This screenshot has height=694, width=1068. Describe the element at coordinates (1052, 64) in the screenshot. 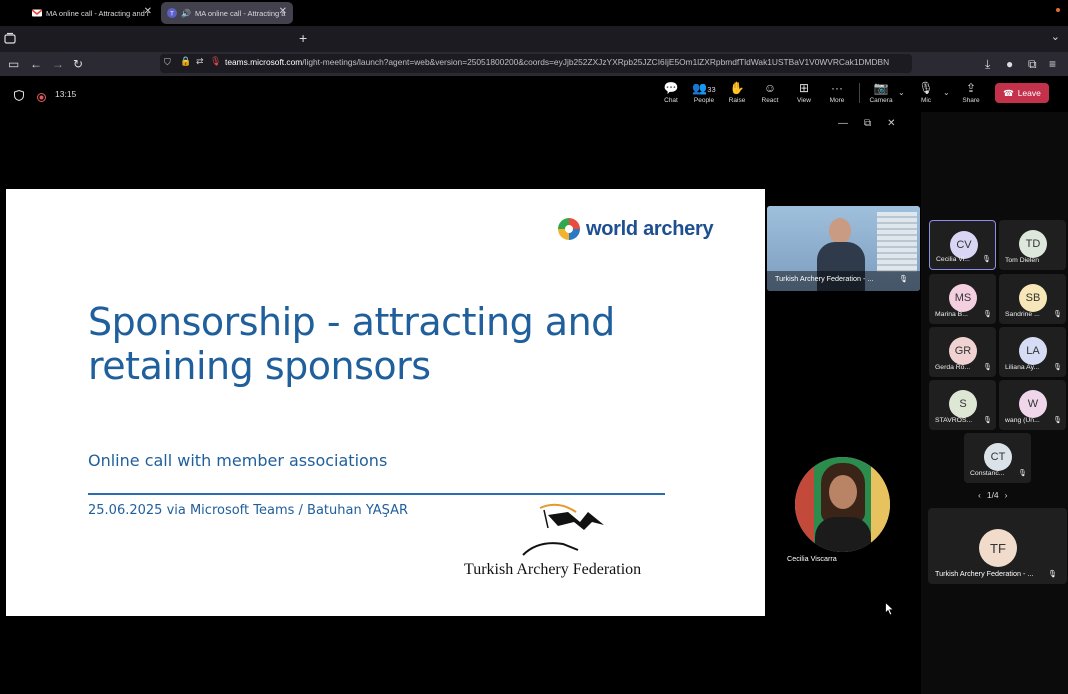

I see `menu-icon: ≡` at that location.